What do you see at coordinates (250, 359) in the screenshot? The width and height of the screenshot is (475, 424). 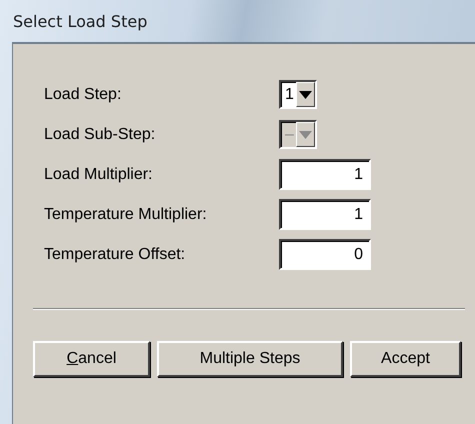 I see `dialog-button: Multiple Steps` at bounding box center [250, 359].